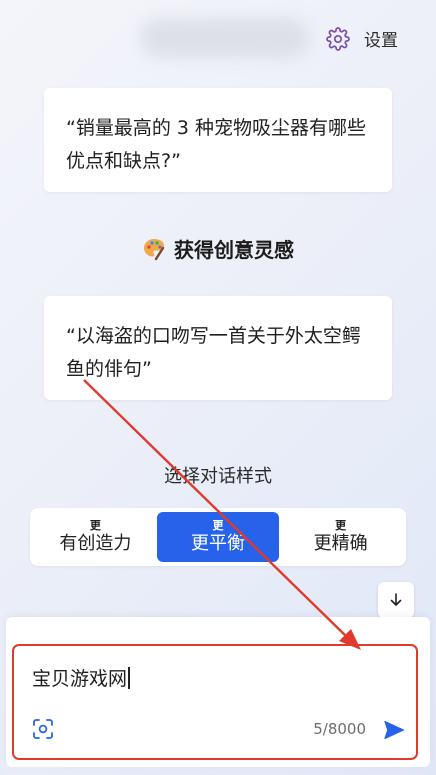  Describe the element at coordinates (95, 543) in the screenshot. I see `style-option-label: 有创造力` at that location.